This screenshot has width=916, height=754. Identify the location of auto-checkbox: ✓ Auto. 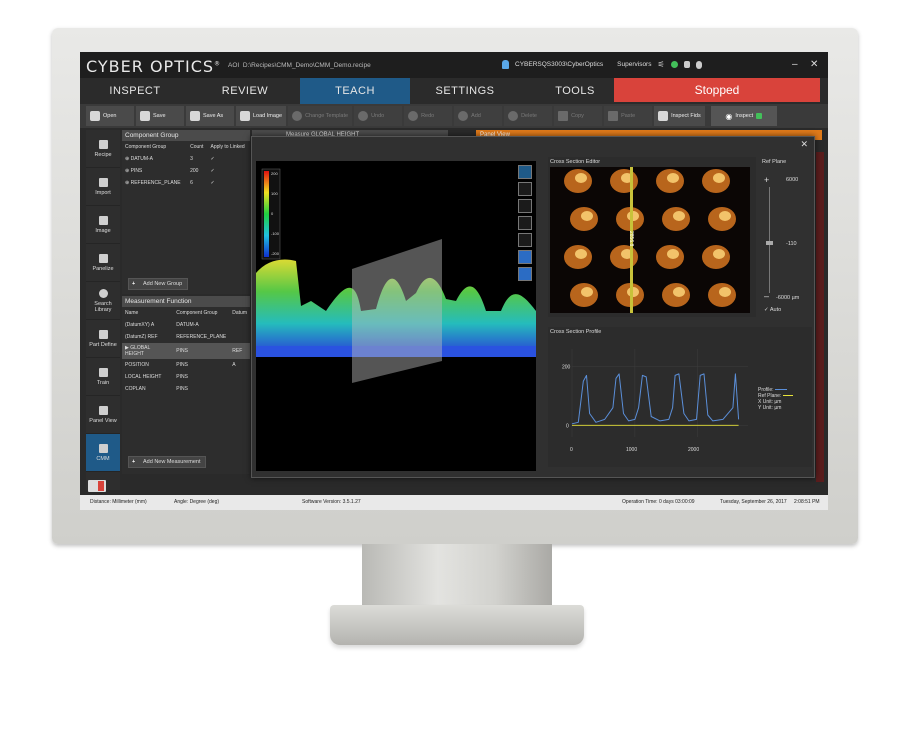
(772, 310).